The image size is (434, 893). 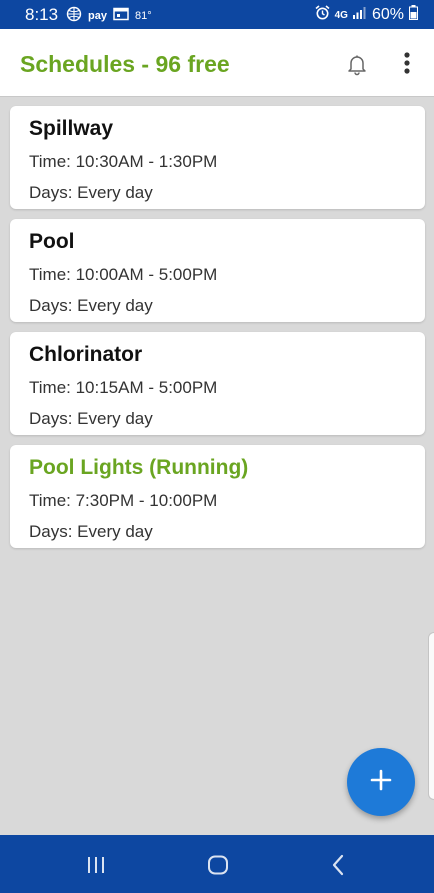 What do you see at coordinates (139, 467) in the screenshot?
I see `schedule-name: Pool Lights (Running)` at bounding box center [139, 467].